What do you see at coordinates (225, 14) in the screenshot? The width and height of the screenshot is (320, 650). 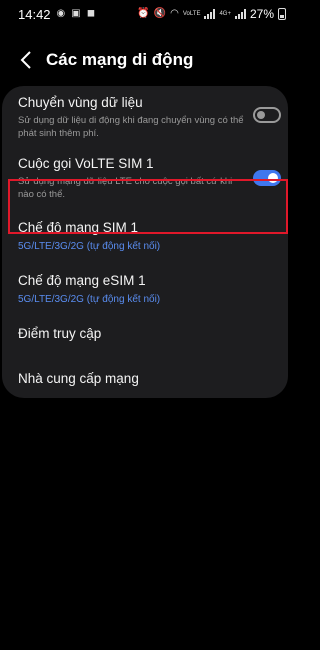 I see `network-4g-label: 4G+` at bounding box center [225, 14].